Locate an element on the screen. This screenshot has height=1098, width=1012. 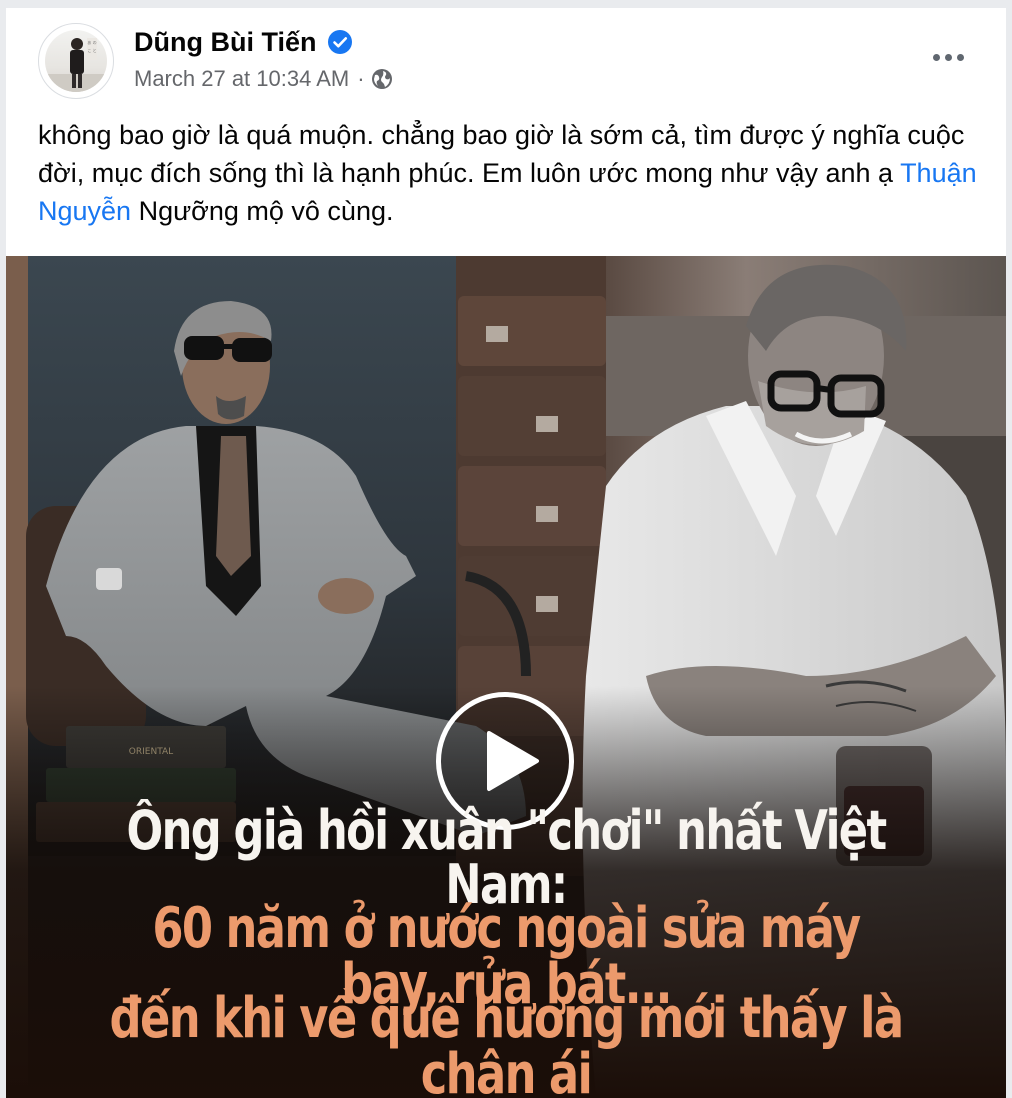
avatar: あ の こ と is located at coordinates (76, 61).